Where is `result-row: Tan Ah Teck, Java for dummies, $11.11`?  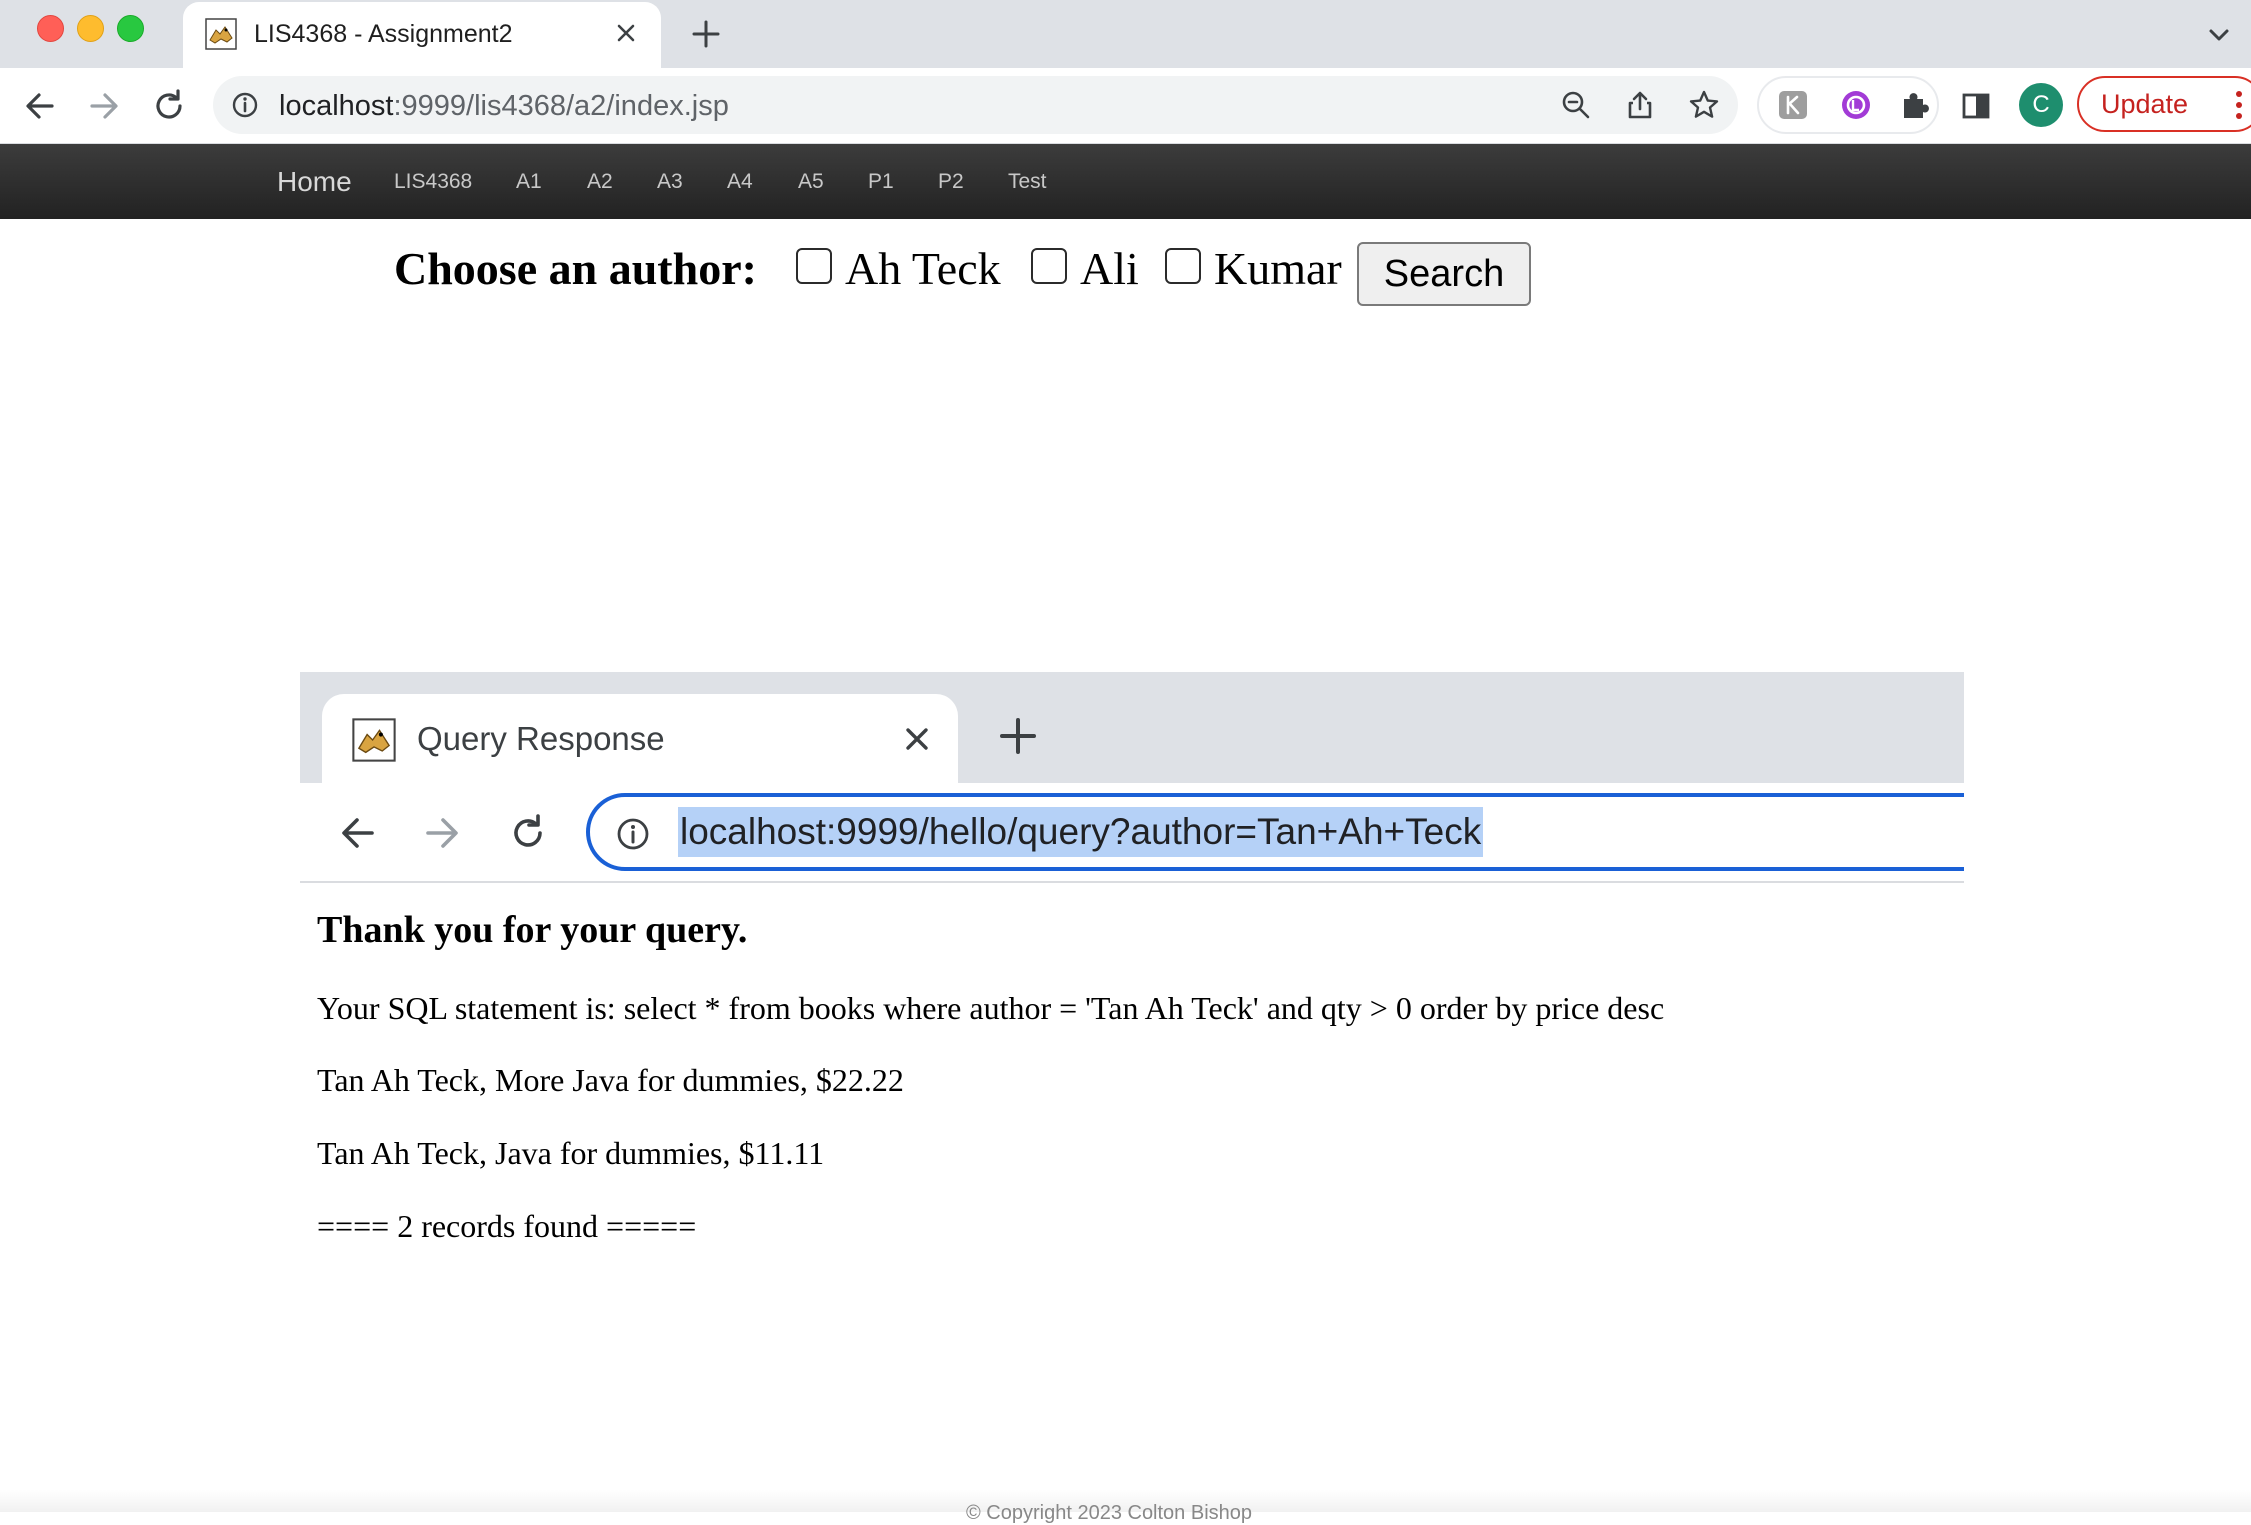 result-row: Tan Ah Teck, Java for dummies, $11.11 is located at coordinates (571, 1153).